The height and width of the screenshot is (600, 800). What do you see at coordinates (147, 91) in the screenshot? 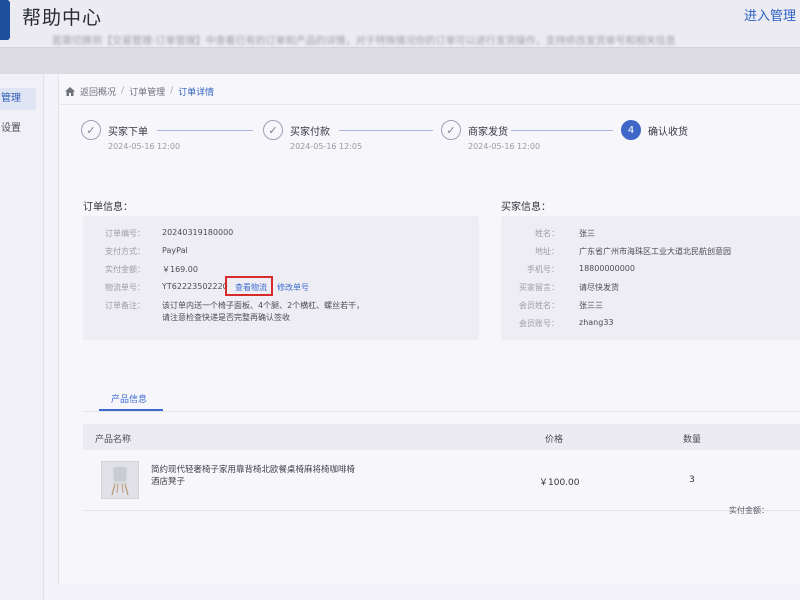
I see `breadcrumb-order-management: 订单管理` at bounding box center [147, 91].